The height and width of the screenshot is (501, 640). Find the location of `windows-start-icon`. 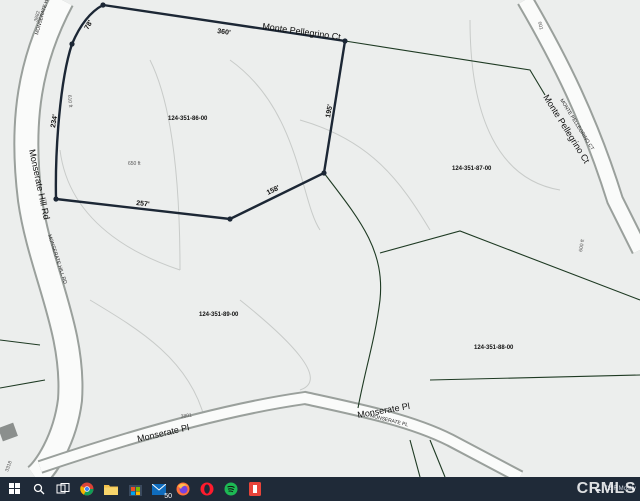

windows-start-icon is located at coordinates (15, 489).